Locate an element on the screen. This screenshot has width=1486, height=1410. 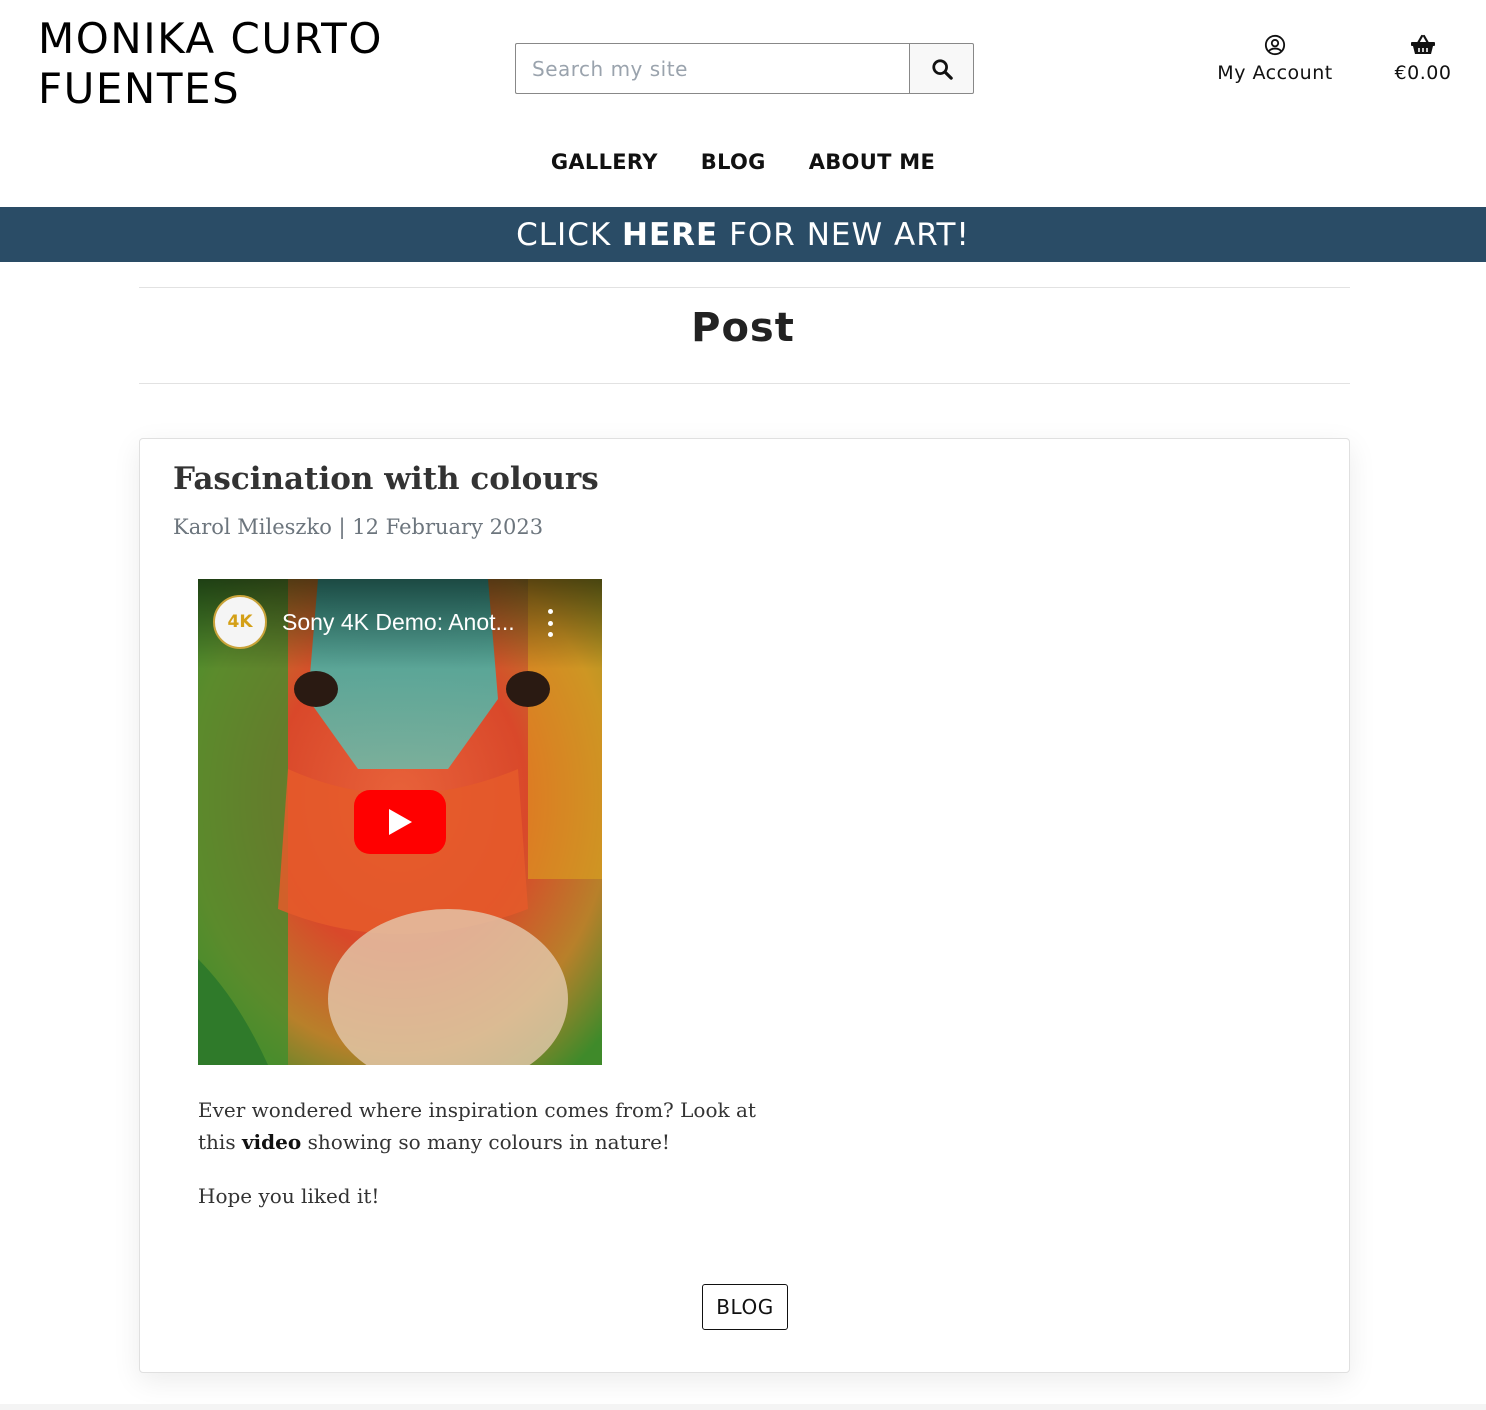
channel-logo: 4K is located at coordinates (240, 622).